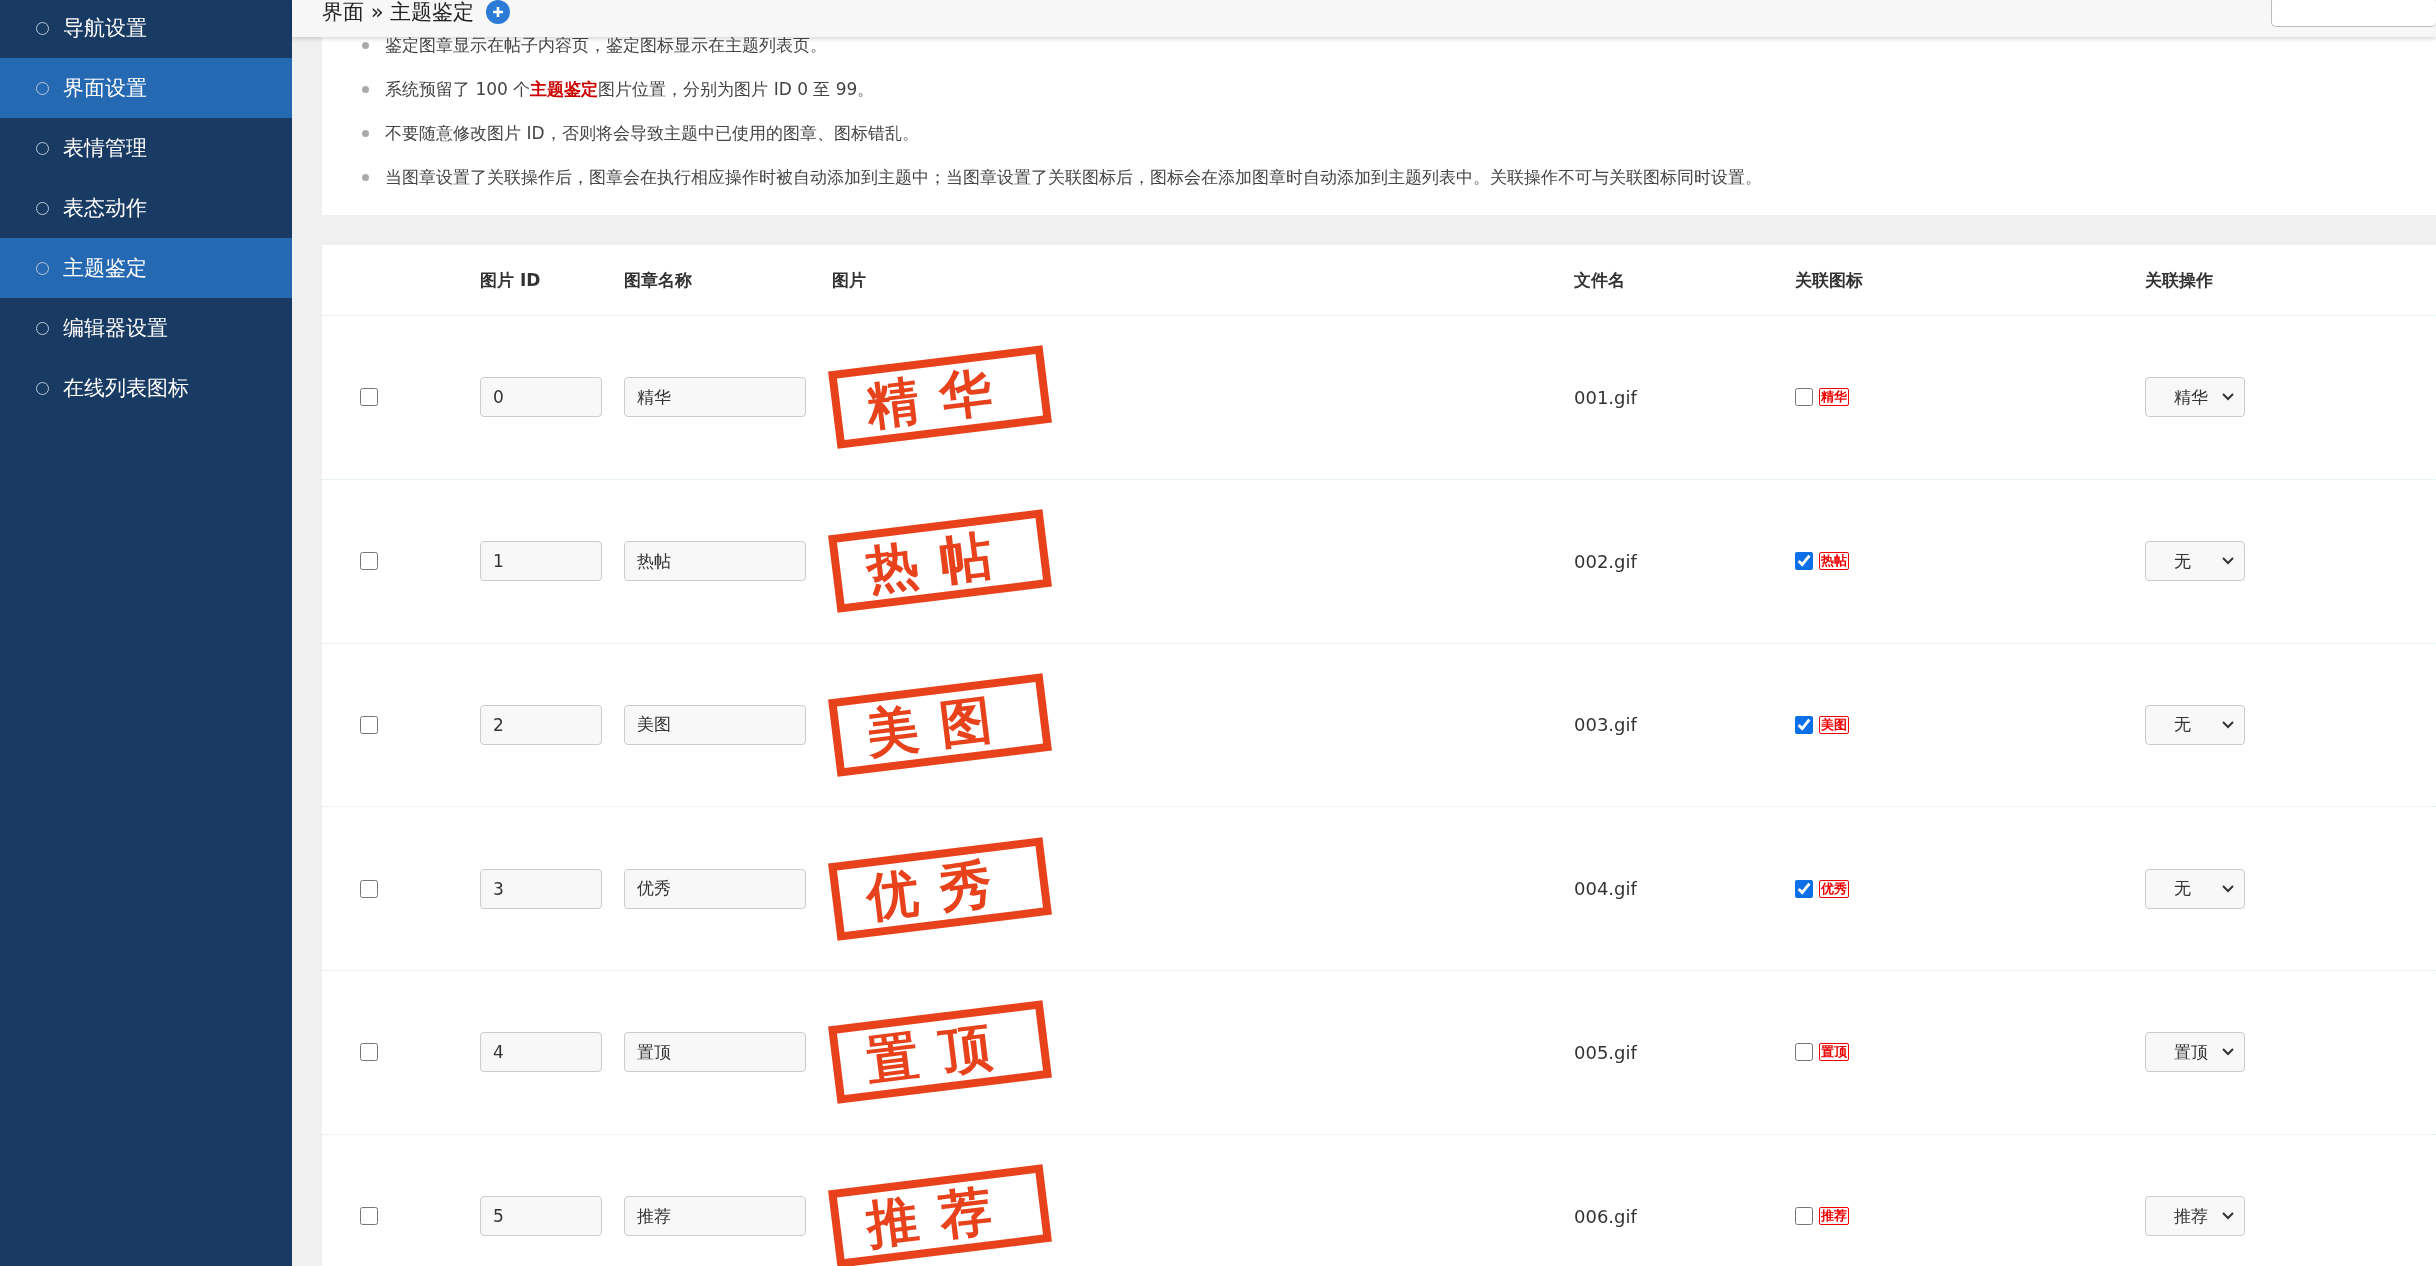 Image resolution: width=2436 pixels, height=1266 pixels. Describe the element at coordinates (715, 724) in the screenshot. I see `name-field: 美图` at that location.